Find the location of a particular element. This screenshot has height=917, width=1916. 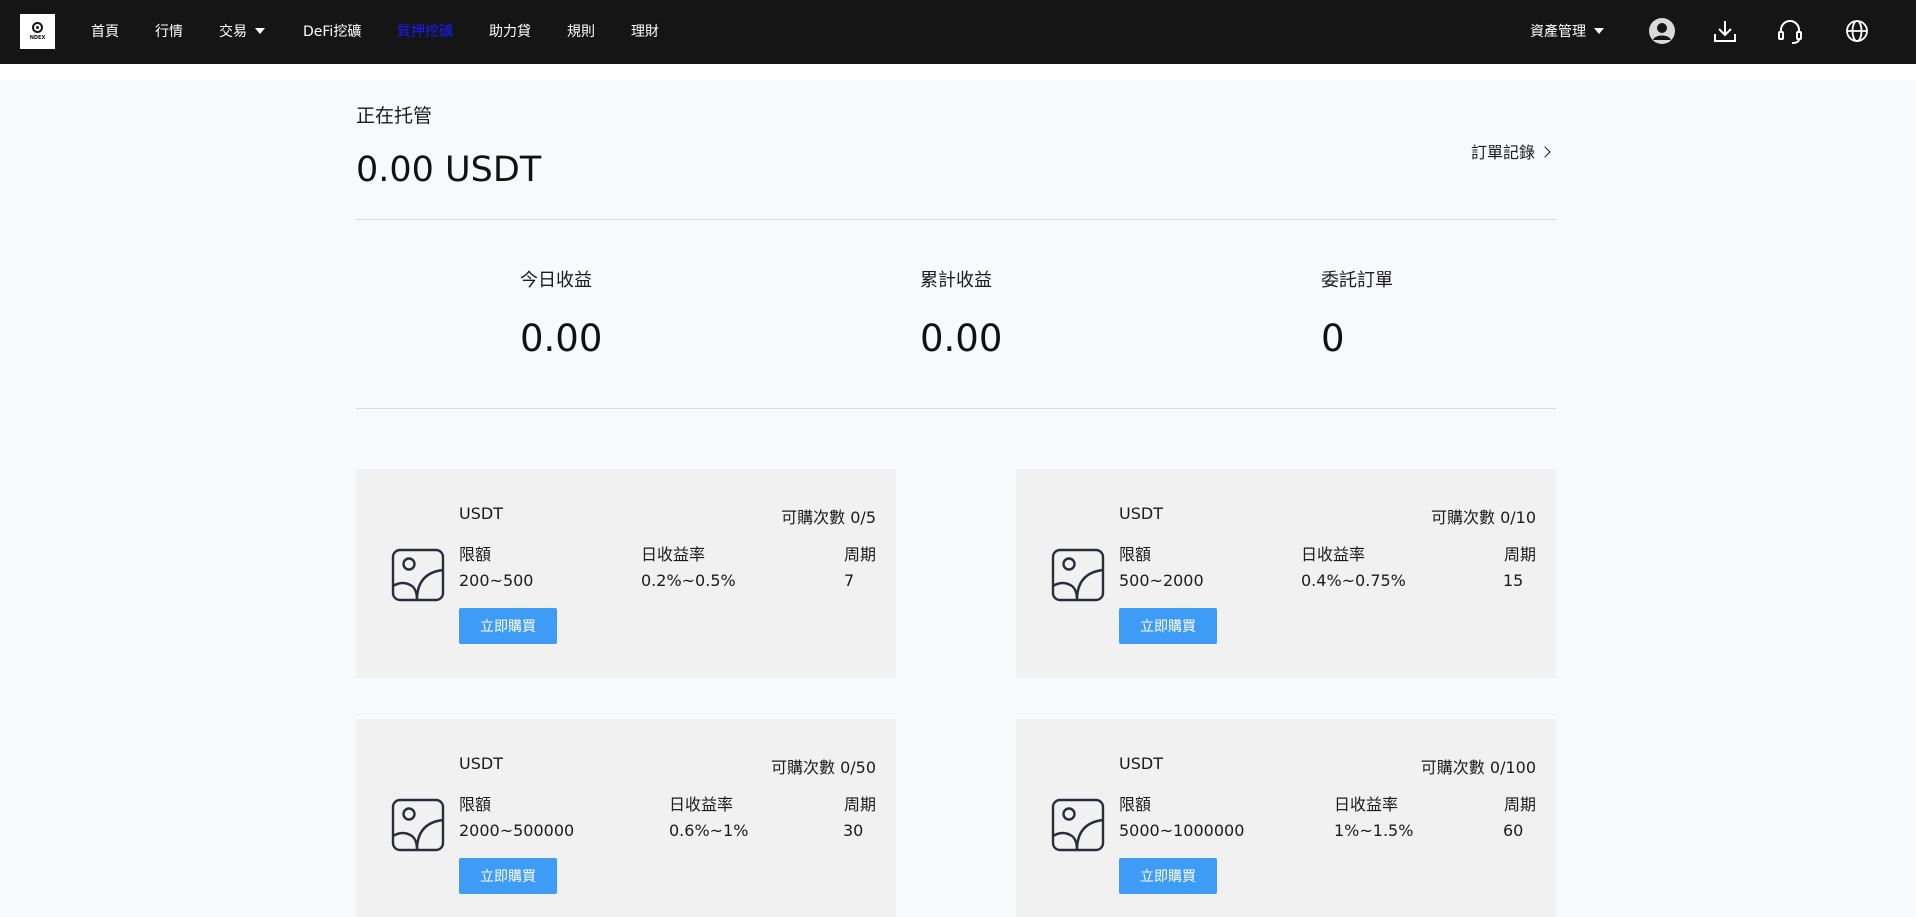

order-records-label: 訂單記錄 is located at coordinates (1503, 152).